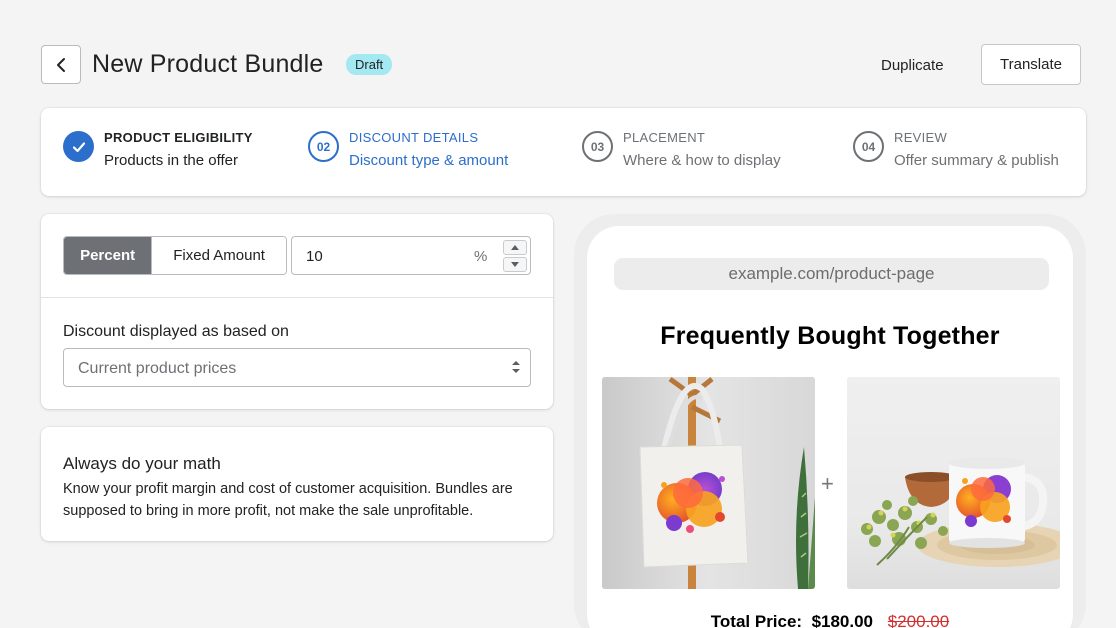 This screenshot has height=628, width=1116. I want to click on chevron-left-icon, so click(61, 64).